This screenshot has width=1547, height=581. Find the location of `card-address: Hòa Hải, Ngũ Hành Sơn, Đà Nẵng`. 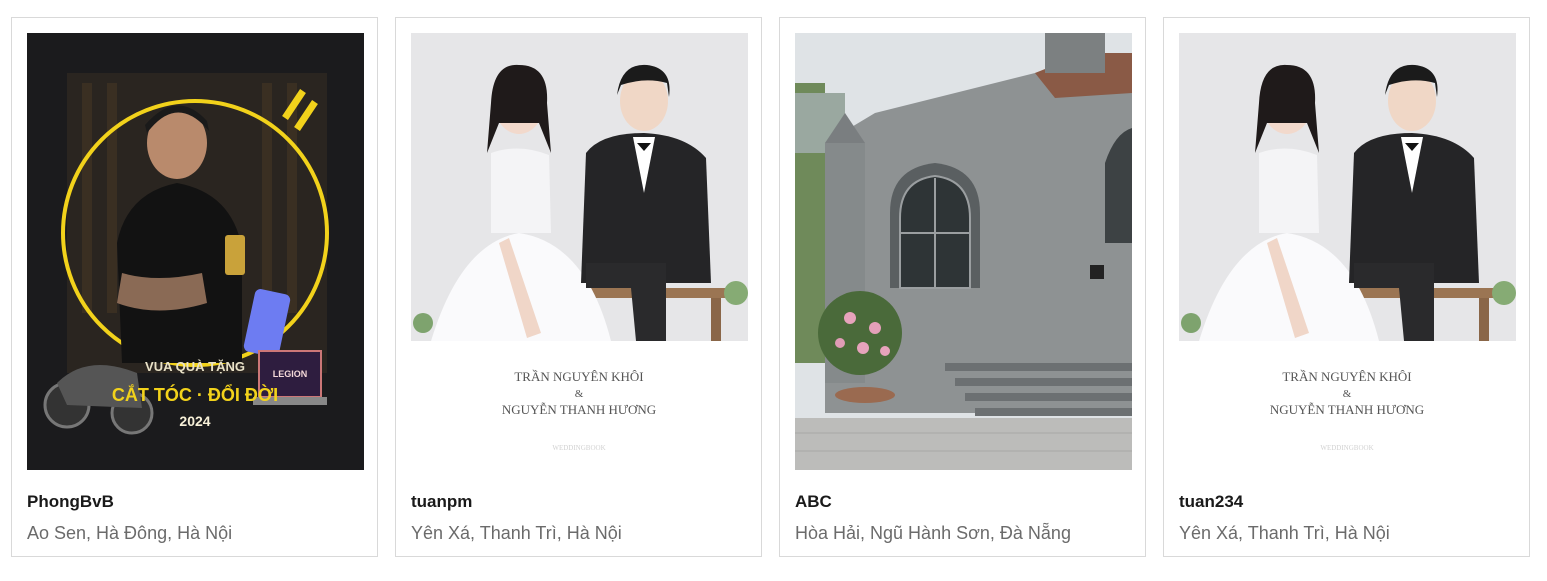

card-address: Hòa Hải, Ngũ Hành Sơn, Đà Nẵng is located at coordinates (933, 533).